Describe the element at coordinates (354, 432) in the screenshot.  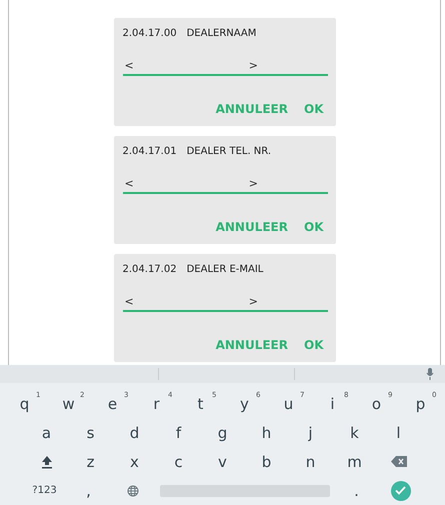
I see `keyboard-key: k` at that location.